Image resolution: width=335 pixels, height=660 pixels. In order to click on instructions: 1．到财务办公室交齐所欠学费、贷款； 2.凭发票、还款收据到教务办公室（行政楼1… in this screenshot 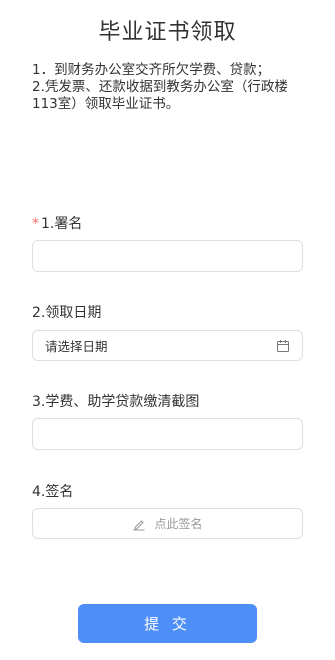, I will do `click(171, 87)`.